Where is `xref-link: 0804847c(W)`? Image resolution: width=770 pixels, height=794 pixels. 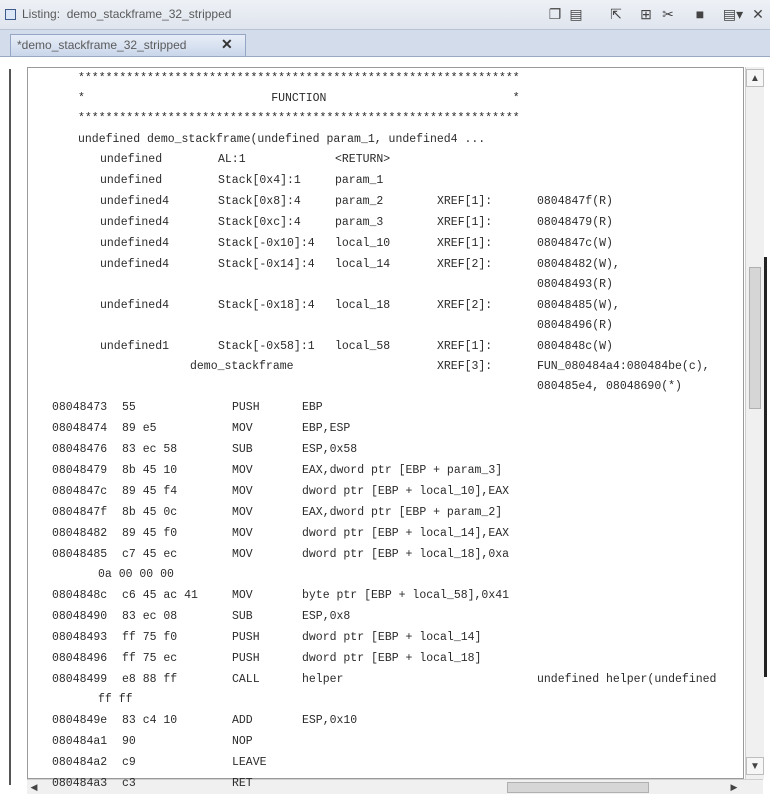
xref-link: 0804847c(W) is located at coordinates (575, 243).